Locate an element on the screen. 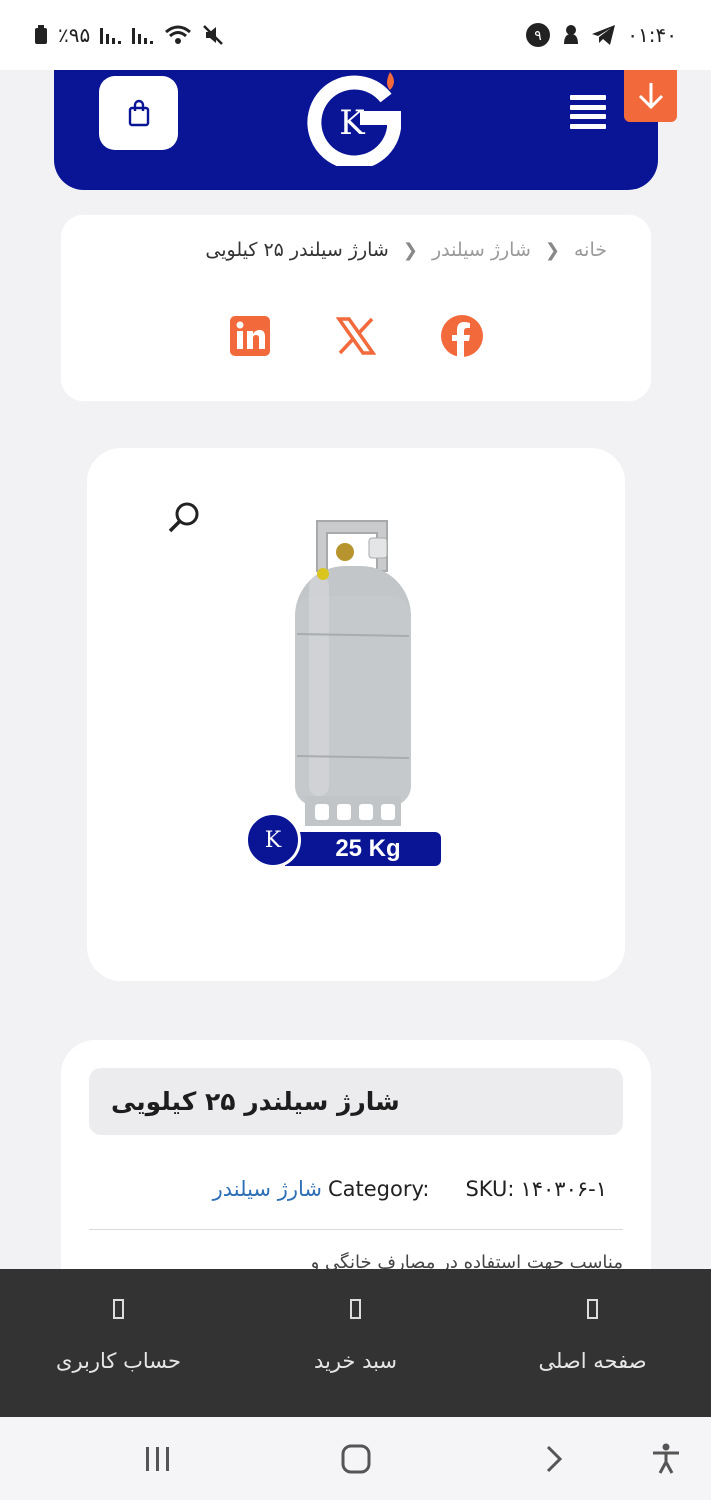 The width and height of the screenshot is (711, 1500). product-category: شارژ سیلندر Category: is located at coordinates (321, 1189).